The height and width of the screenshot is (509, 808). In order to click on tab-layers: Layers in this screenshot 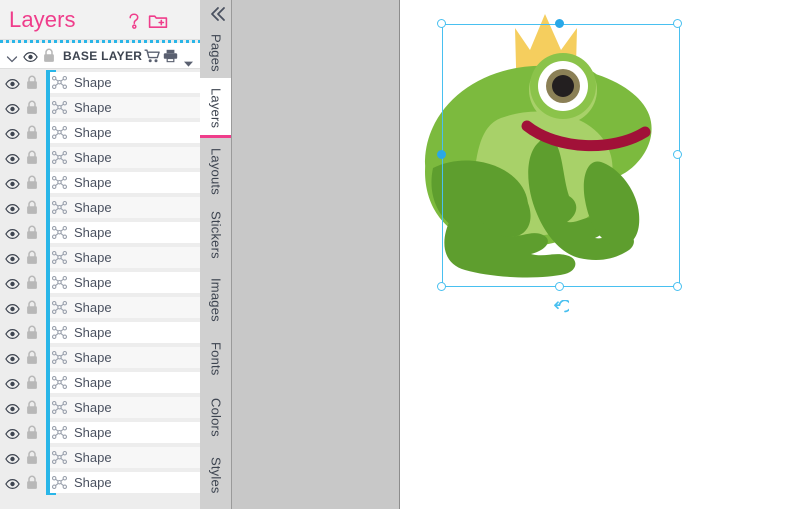, I will do `click(216, 108)`.